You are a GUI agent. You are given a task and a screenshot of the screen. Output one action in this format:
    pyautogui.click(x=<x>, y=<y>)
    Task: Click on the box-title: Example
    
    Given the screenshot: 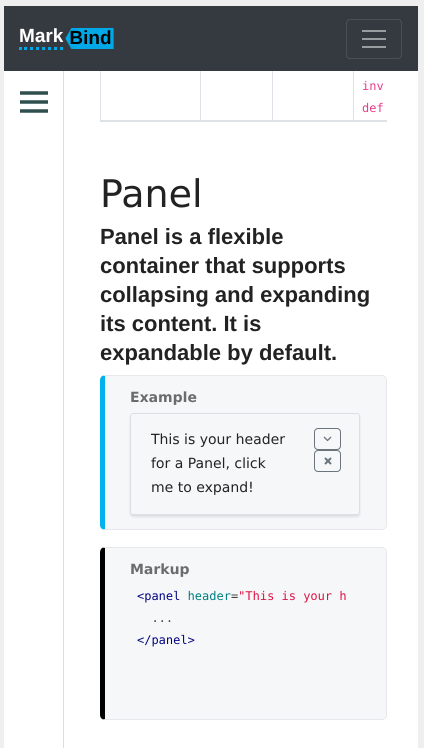 What is the action you would take?
    pyautogui.click(x=164, y=398)
    